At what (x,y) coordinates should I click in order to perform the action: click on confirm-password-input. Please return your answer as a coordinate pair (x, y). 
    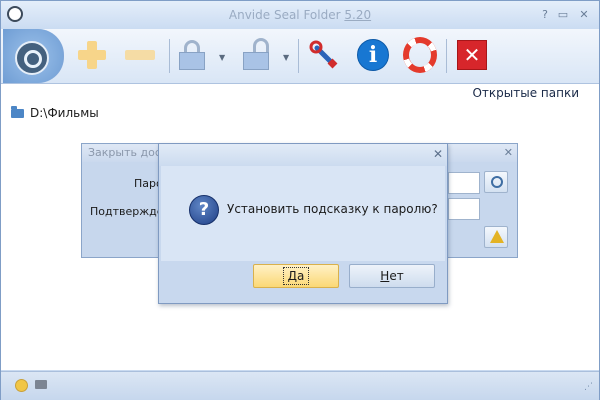
    Looking at the image, I should click on (464, 209).